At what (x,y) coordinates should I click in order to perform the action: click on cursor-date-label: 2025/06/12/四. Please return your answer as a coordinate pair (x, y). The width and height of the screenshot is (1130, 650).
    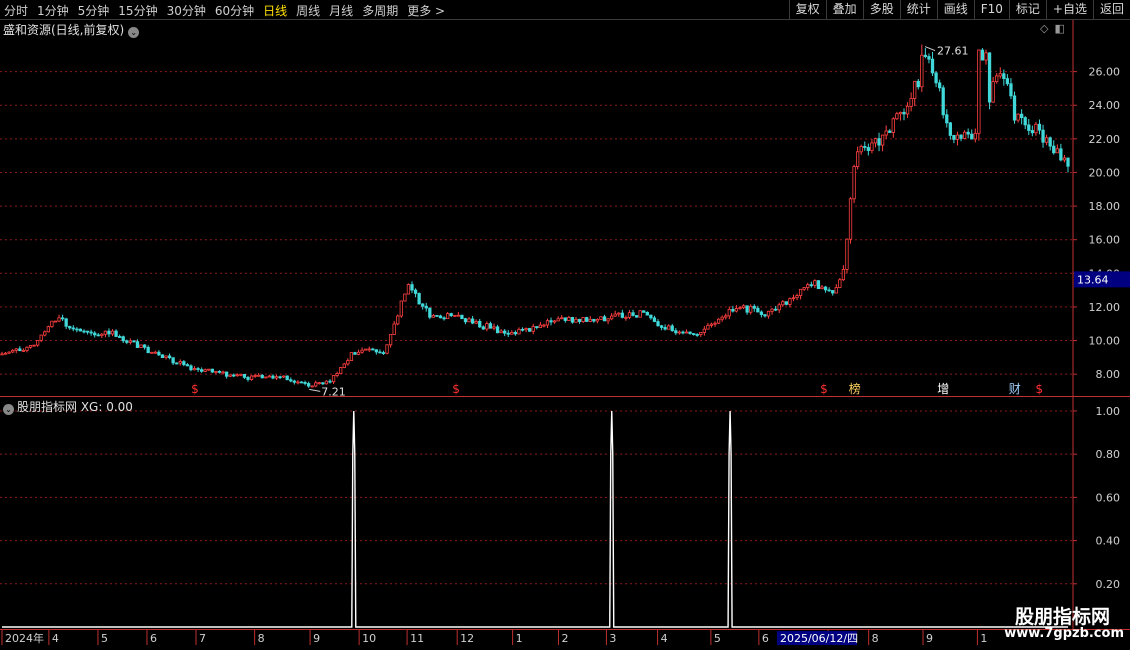
    Looking at the image, I should click on (819, 638).